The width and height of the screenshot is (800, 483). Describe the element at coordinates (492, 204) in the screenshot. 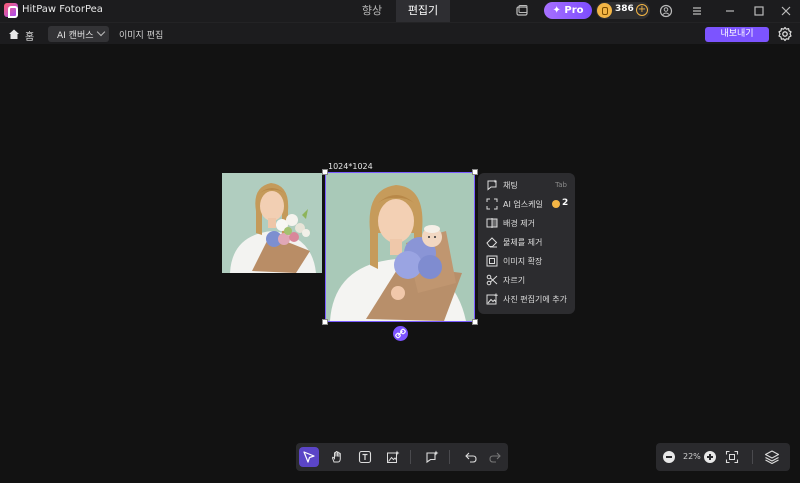

I see `upscale-icon` at that location.